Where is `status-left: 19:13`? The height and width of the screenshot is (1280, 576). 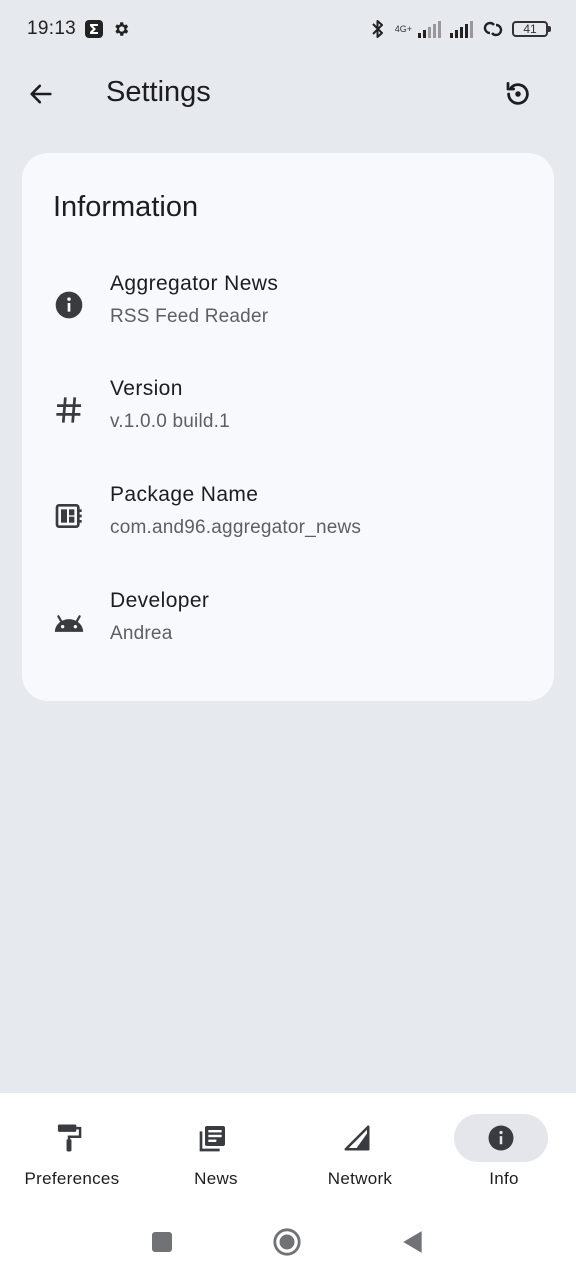 status-left: 19:13 is located at coordinates (78, 29).